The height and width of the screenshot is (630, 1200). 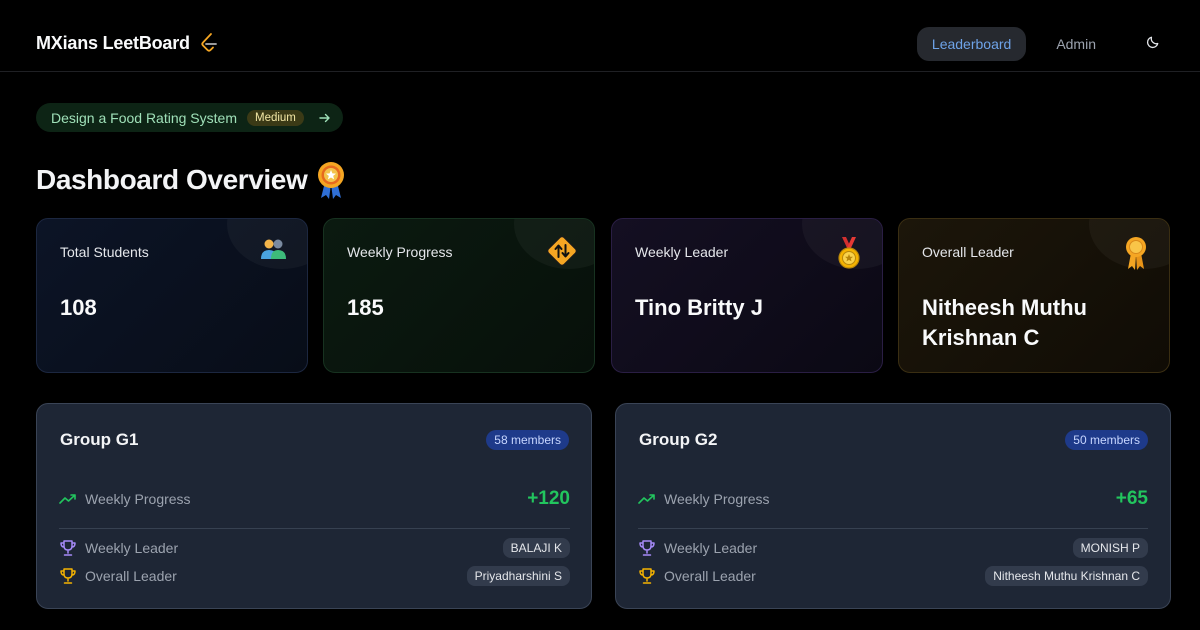 What do you see at coordinates (99, 439) in the screenshot?
I see `group-name: Group G1` at bounding box center [99, 439].